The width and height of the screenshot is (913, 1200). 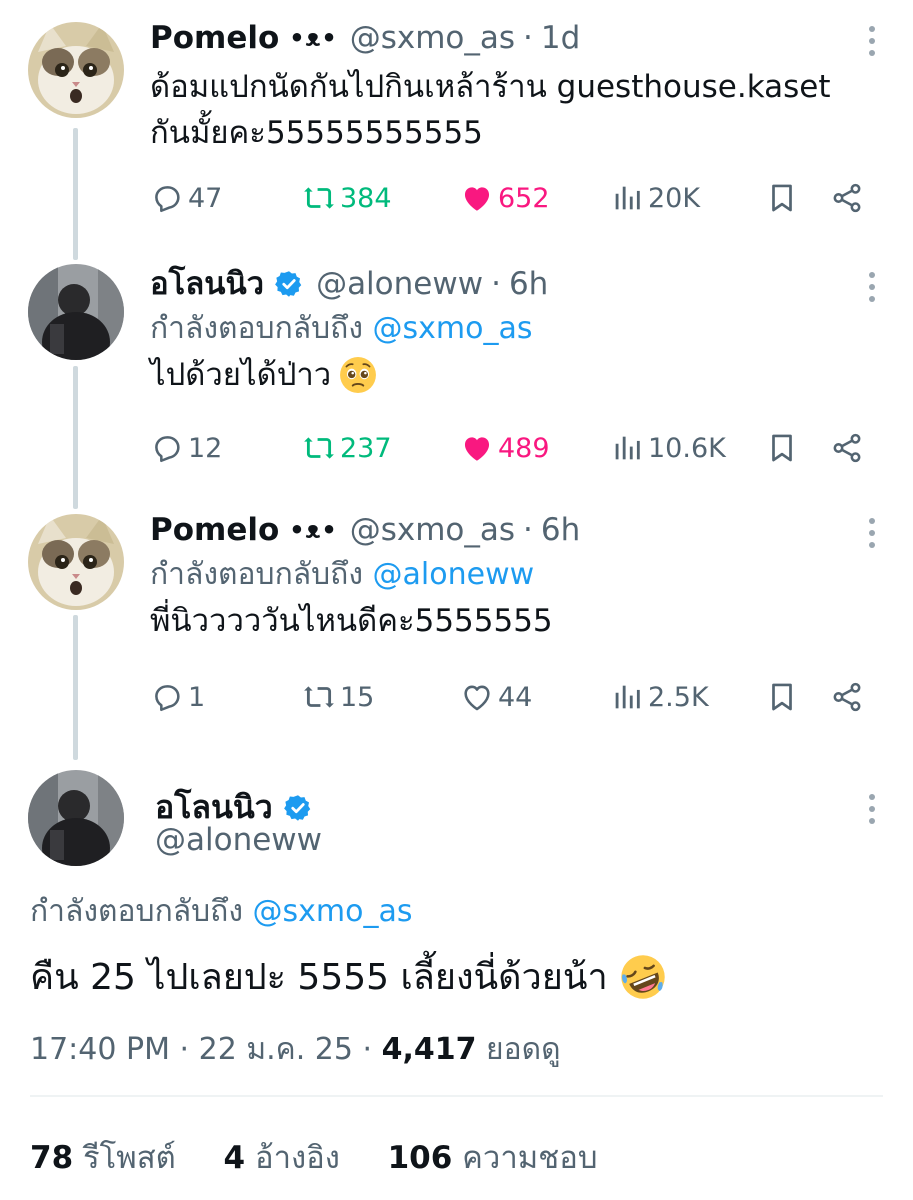 I want to click on retweet-button: 237, so click(x=347, y=448).